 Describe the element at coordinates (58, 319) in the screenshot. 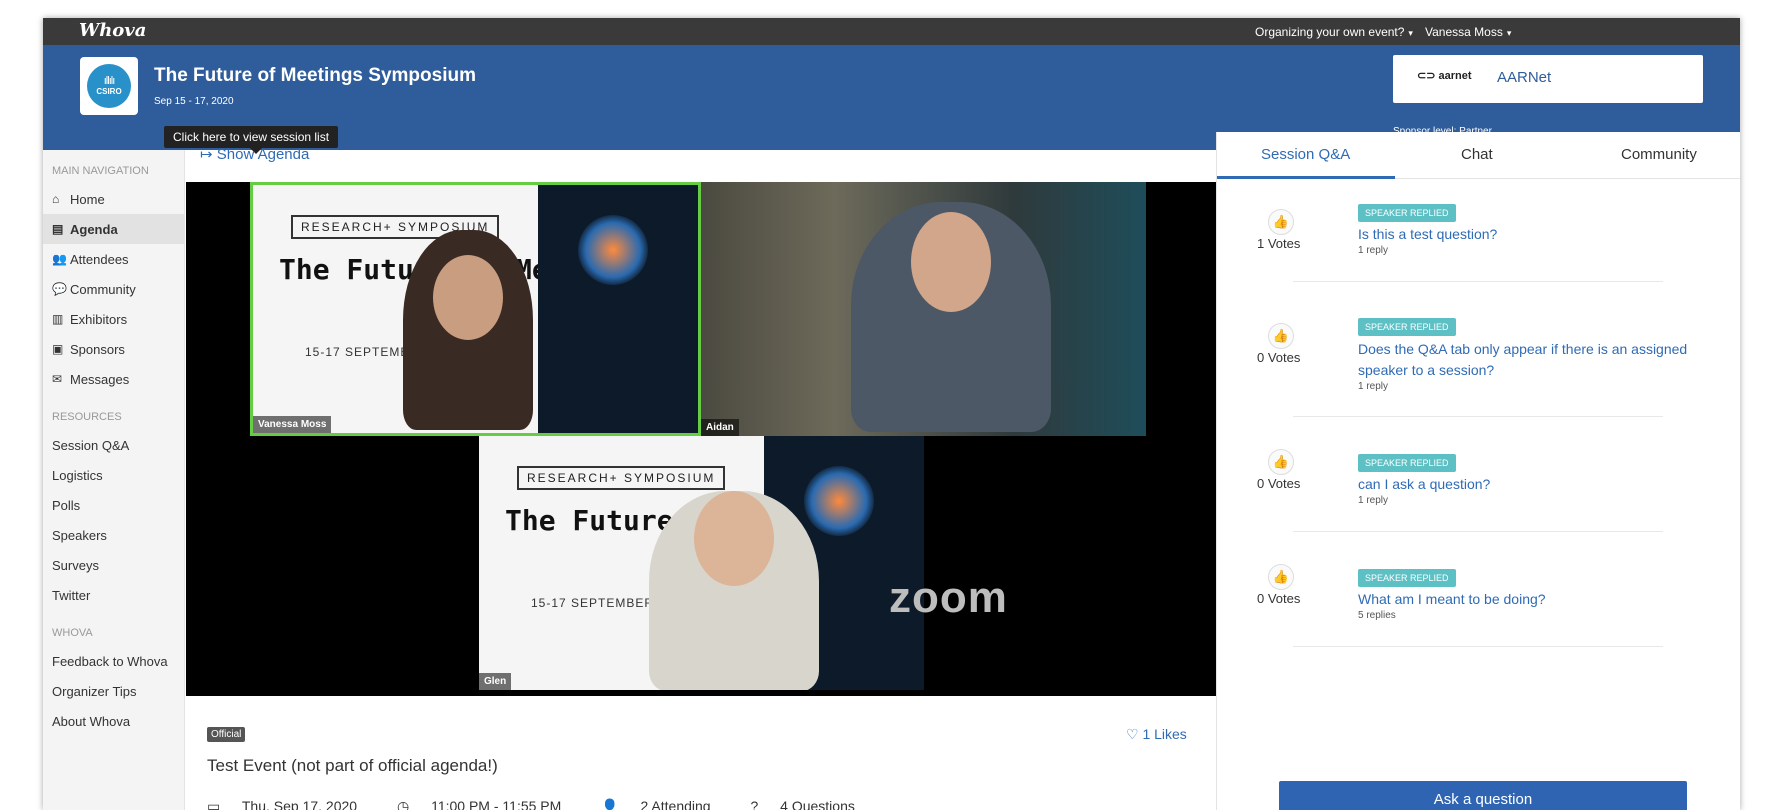

I see `building-icon: ▥` at that location.